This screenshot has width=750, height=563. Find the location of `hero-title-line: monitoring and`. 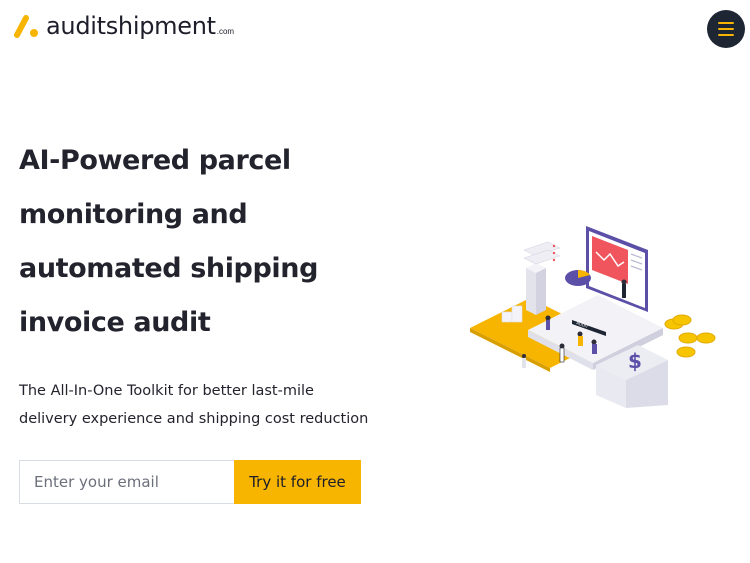

hero-title-line: monitoring and is located at coordinates (133, 214).